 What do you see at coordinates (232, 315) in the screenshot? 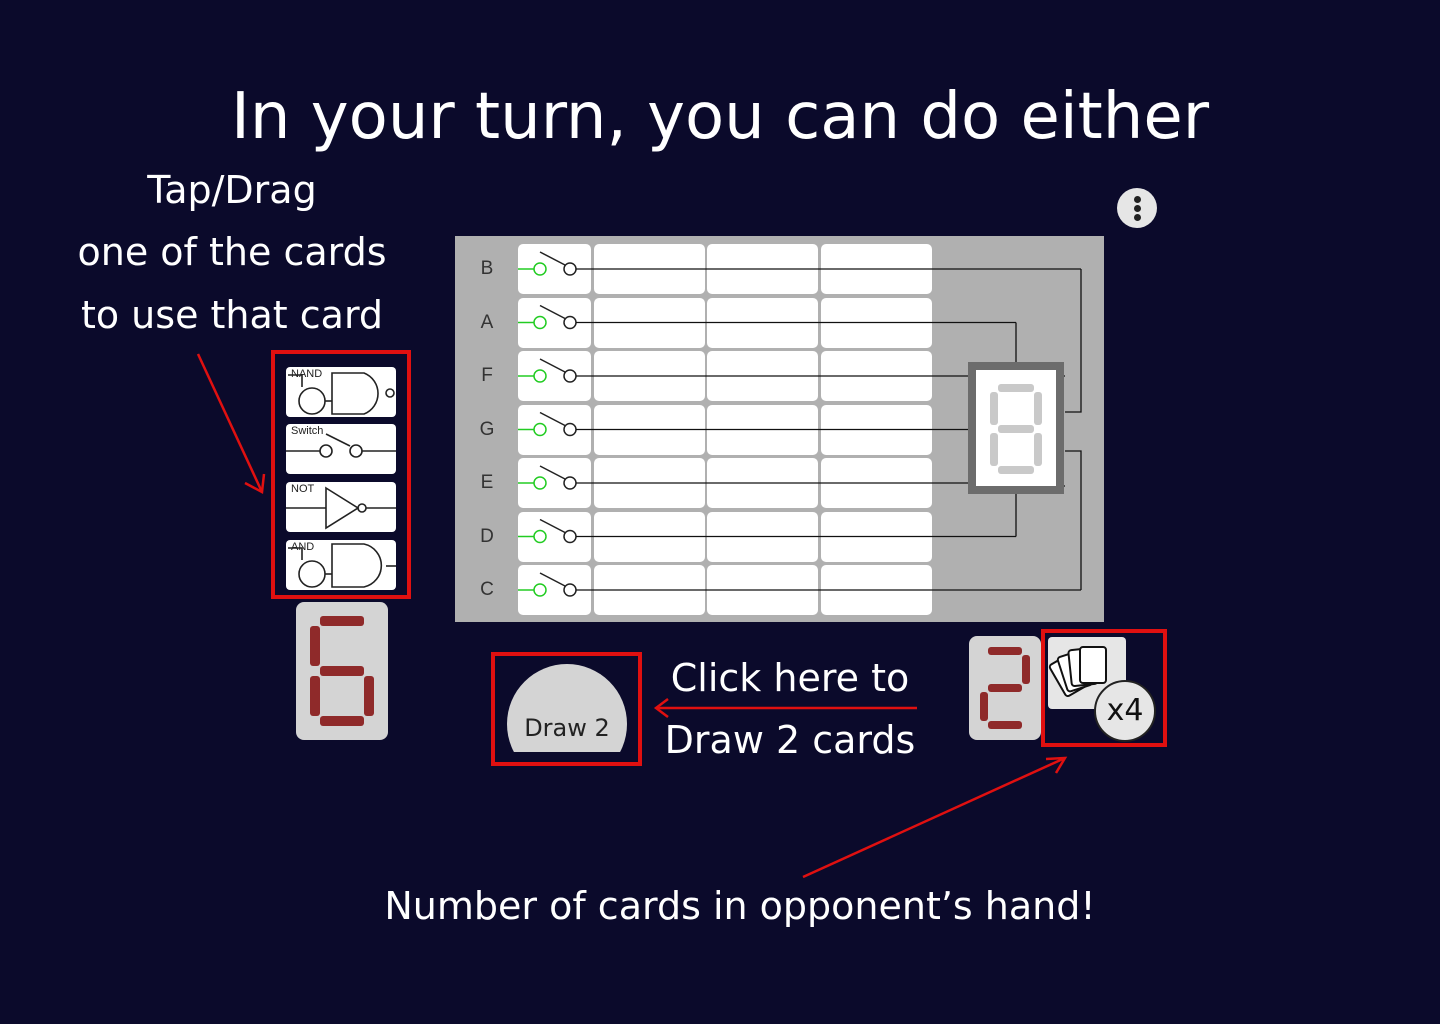
I see `instruction-tap-line3: to use that card` at bounding box center [232, 315].